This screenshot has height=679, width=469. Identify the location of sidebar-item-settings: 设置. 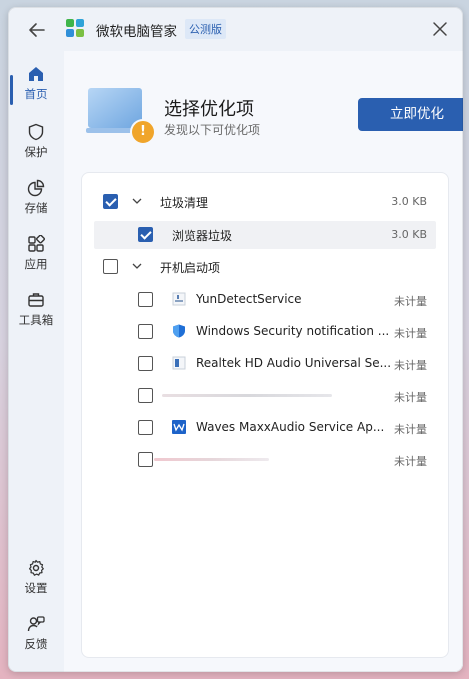
(36, 584).